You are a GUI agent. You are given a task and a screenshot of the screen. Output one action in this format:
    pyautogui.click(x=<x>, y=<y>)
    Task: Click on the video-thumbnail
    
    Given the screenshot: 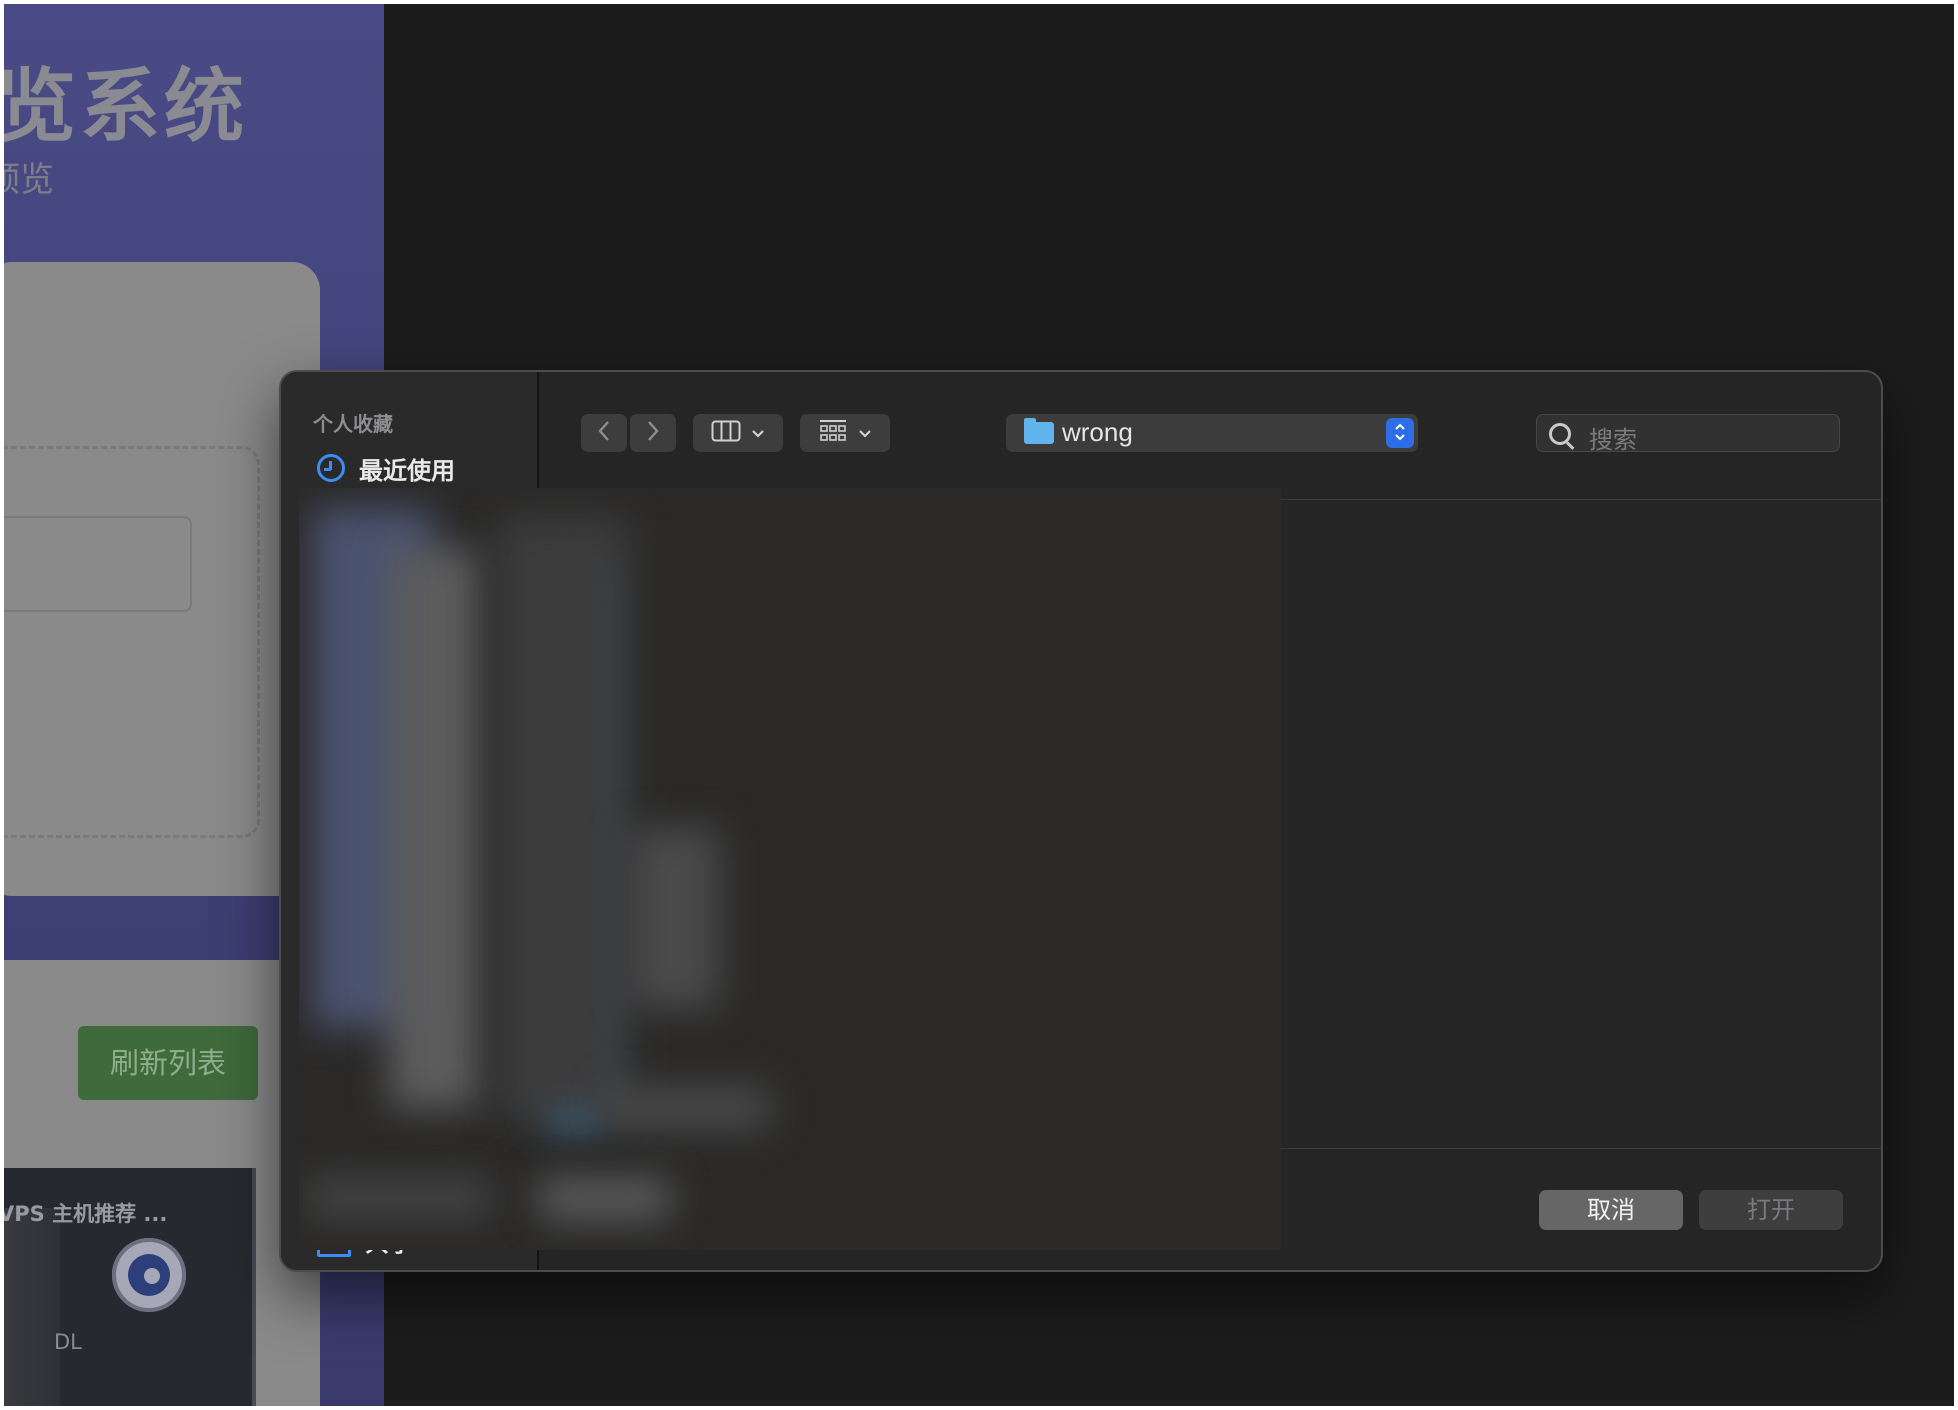 What is the action you would take?
    pyautogui.click(x=32, y=1307)
    